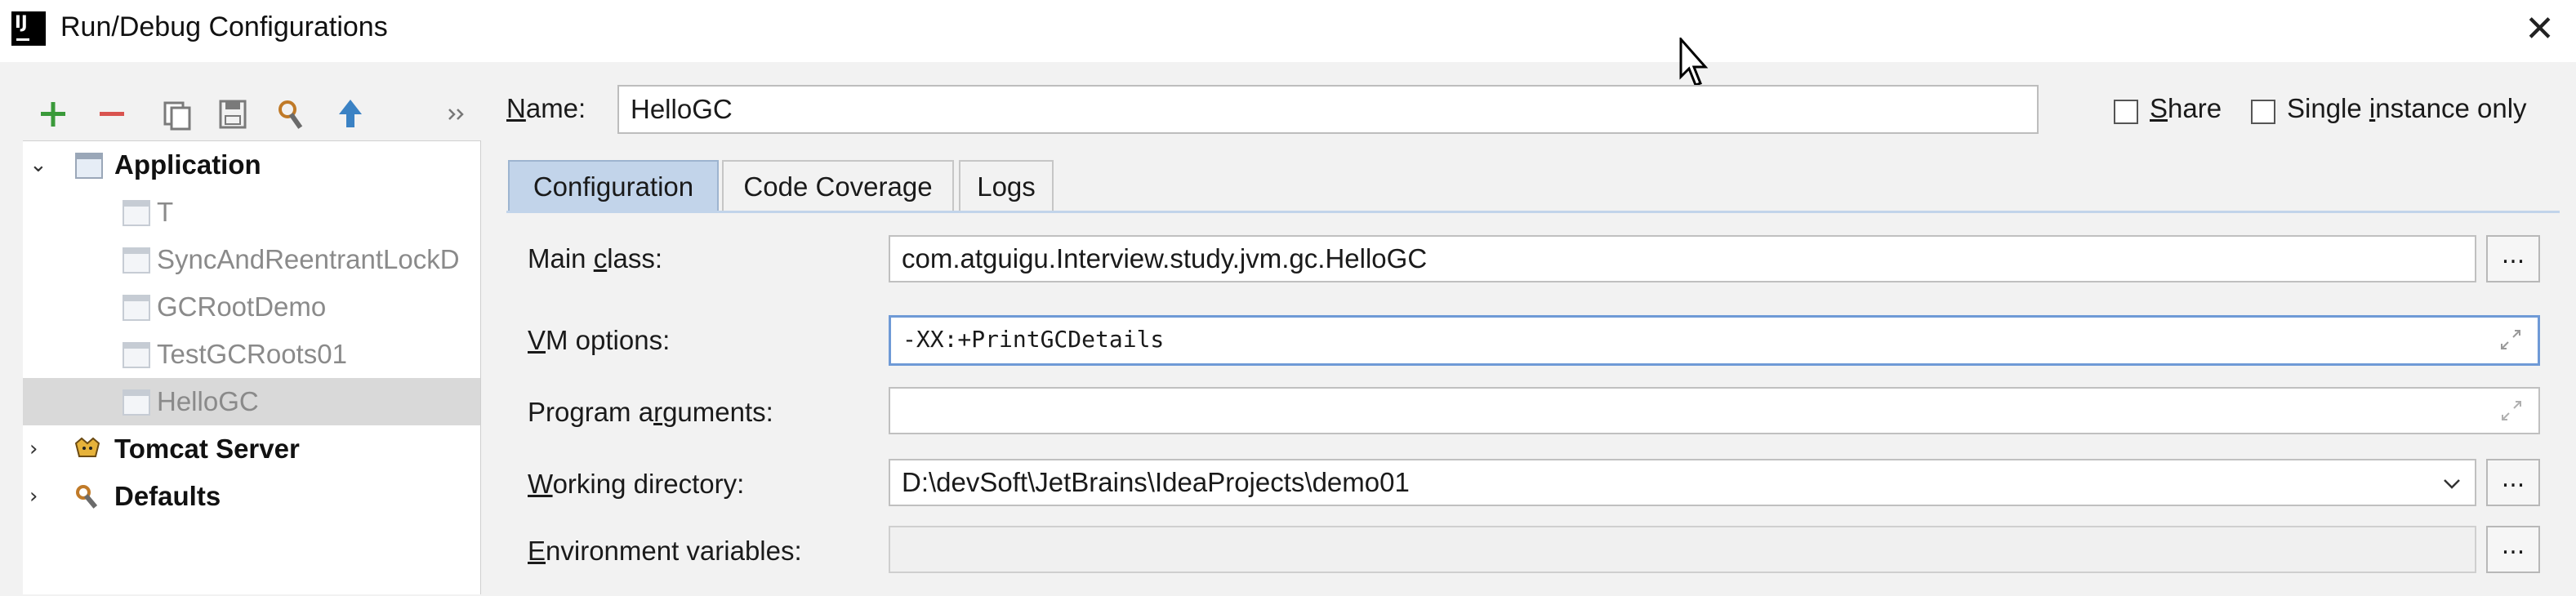 This screenshot has height=596, width=2576. I want to click on tree-item-label: GCRootDemo, so click(242, 306).